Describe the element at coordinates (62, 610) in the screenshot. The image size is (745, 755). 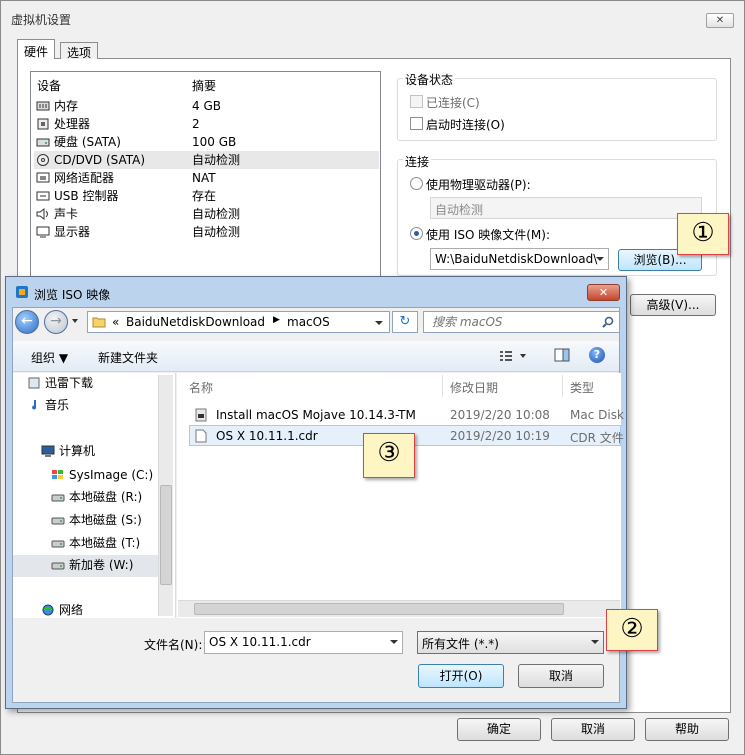
I see `nav-item-network: 网络` at that location.